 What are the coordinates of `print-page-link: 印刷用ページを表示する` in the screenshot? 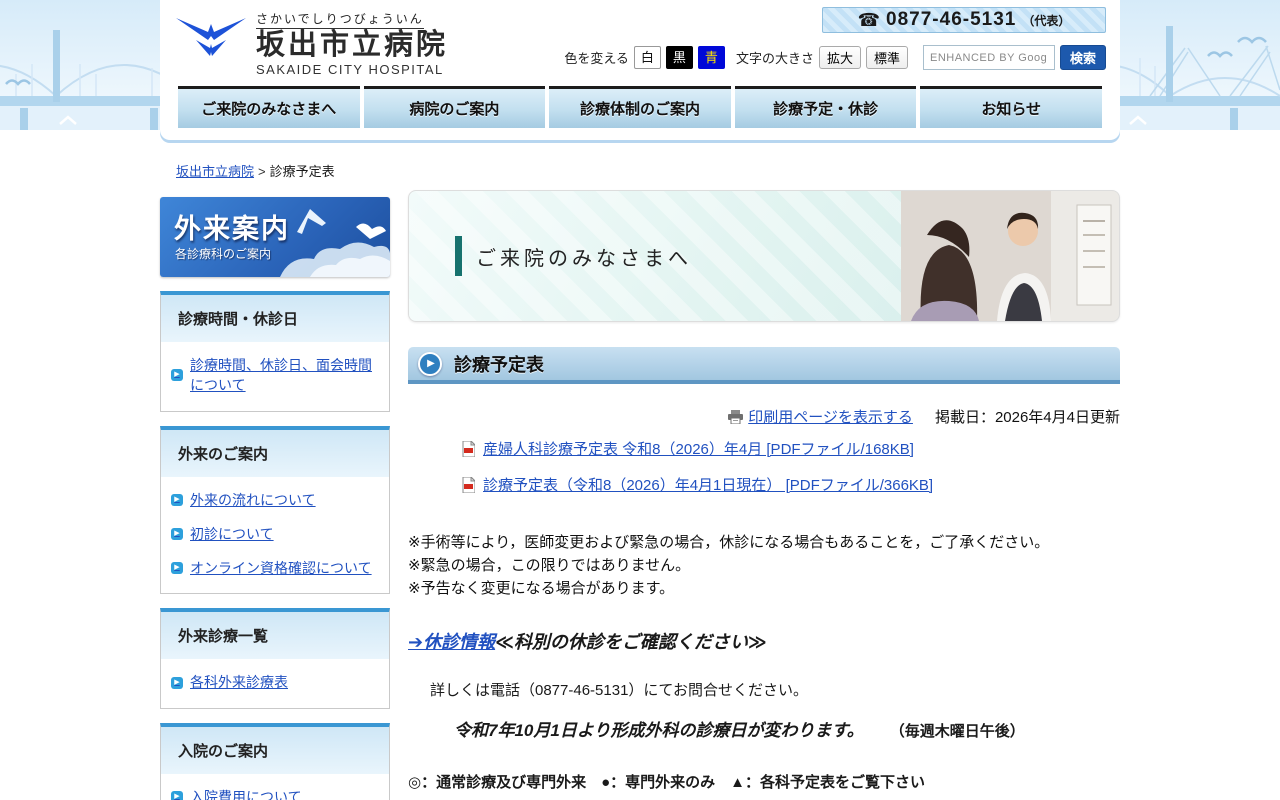 It's located at (820, 416).